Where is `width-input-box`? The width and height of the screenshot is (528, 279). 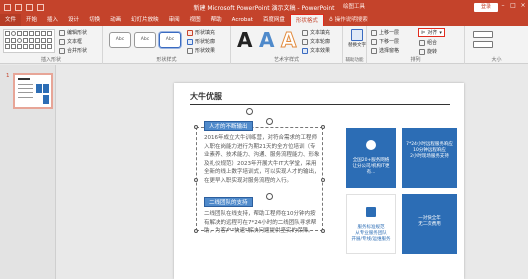 width-input-box is located at coordinates (483, 44).